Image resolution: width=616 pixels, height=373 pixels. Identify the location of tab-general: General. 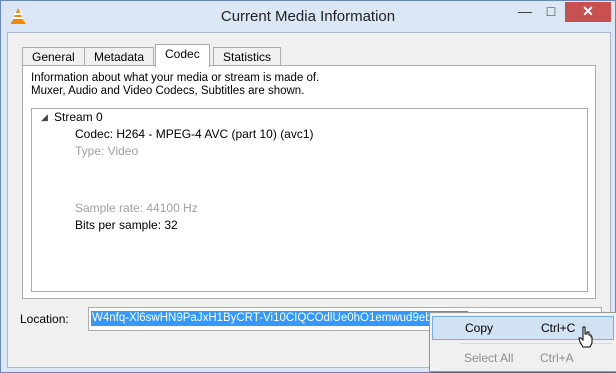
(53, 56).